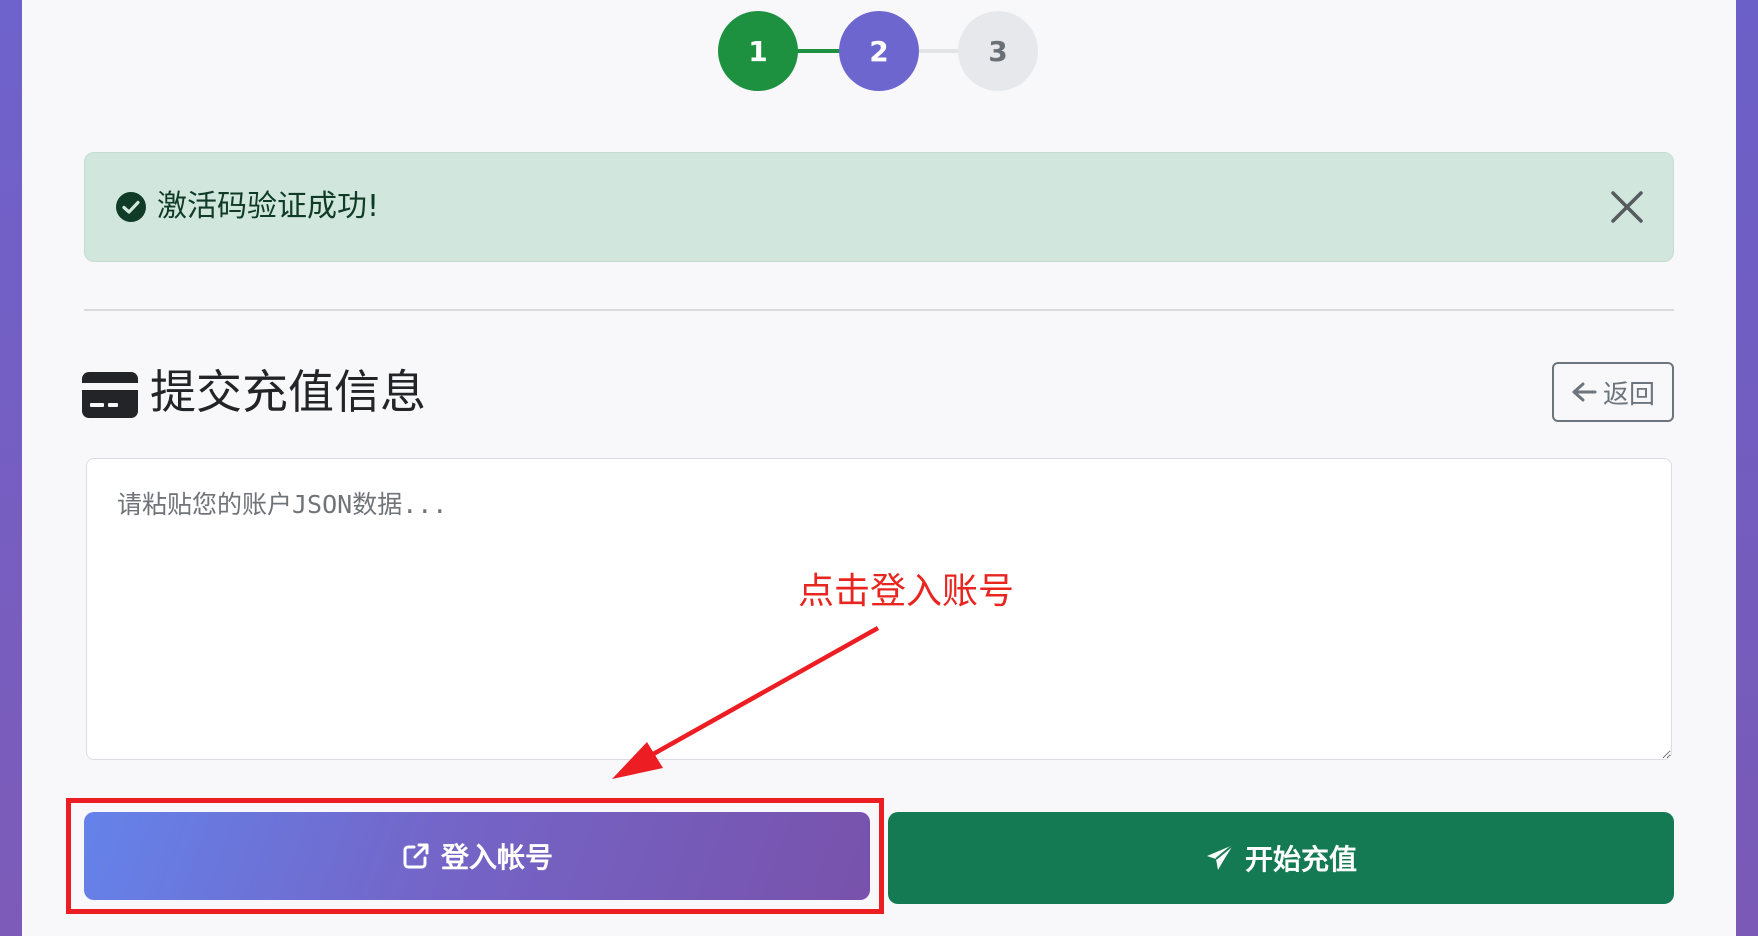 This screenshot has height=936, width=1758. Describe the element at coordinates (11, 468) in the screenshot. I see `background-frame-left` at that location.